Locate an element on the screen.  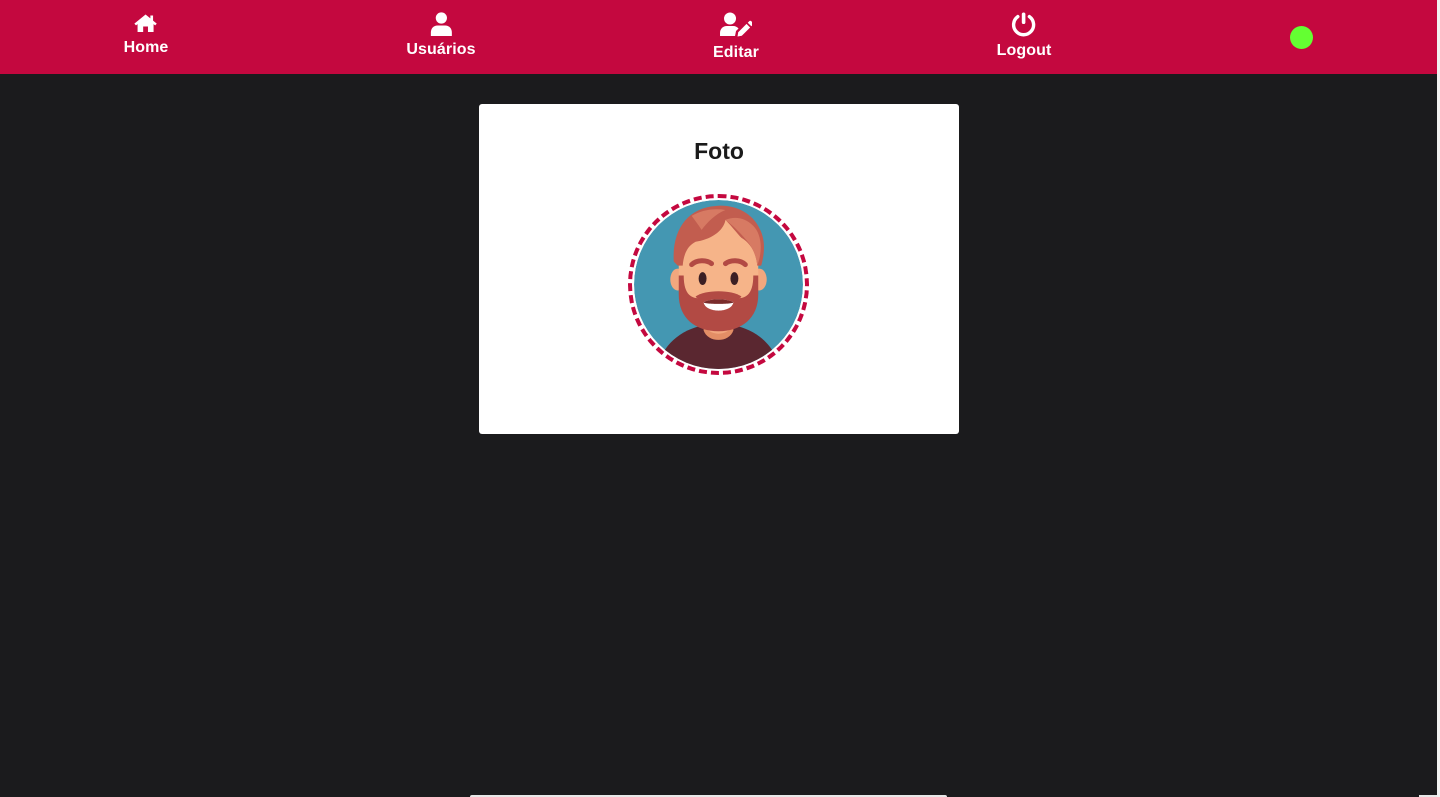
avatar-bearded-man-icon is located at coordinates (718, 284).